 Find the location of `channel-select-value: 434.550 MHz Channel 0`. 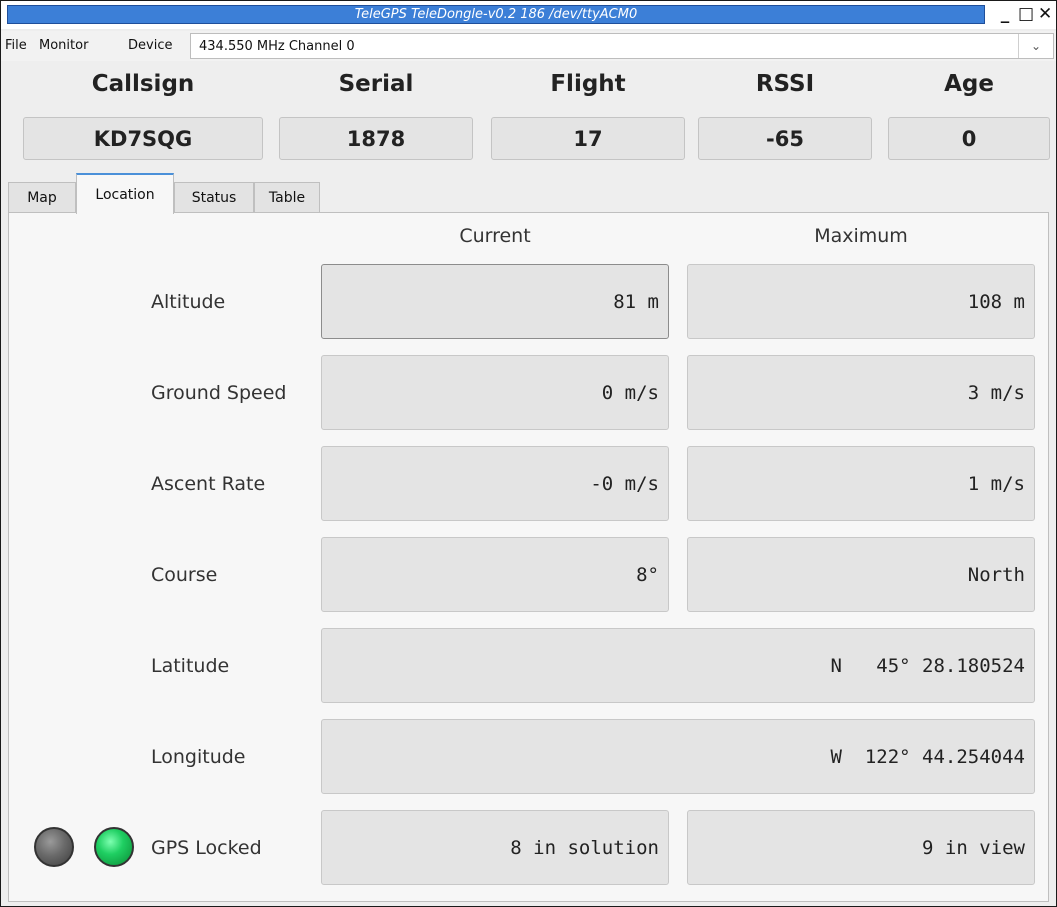

channel-select-value: 434.550 MHz Channel 0 is located at coordinates (277, 46).